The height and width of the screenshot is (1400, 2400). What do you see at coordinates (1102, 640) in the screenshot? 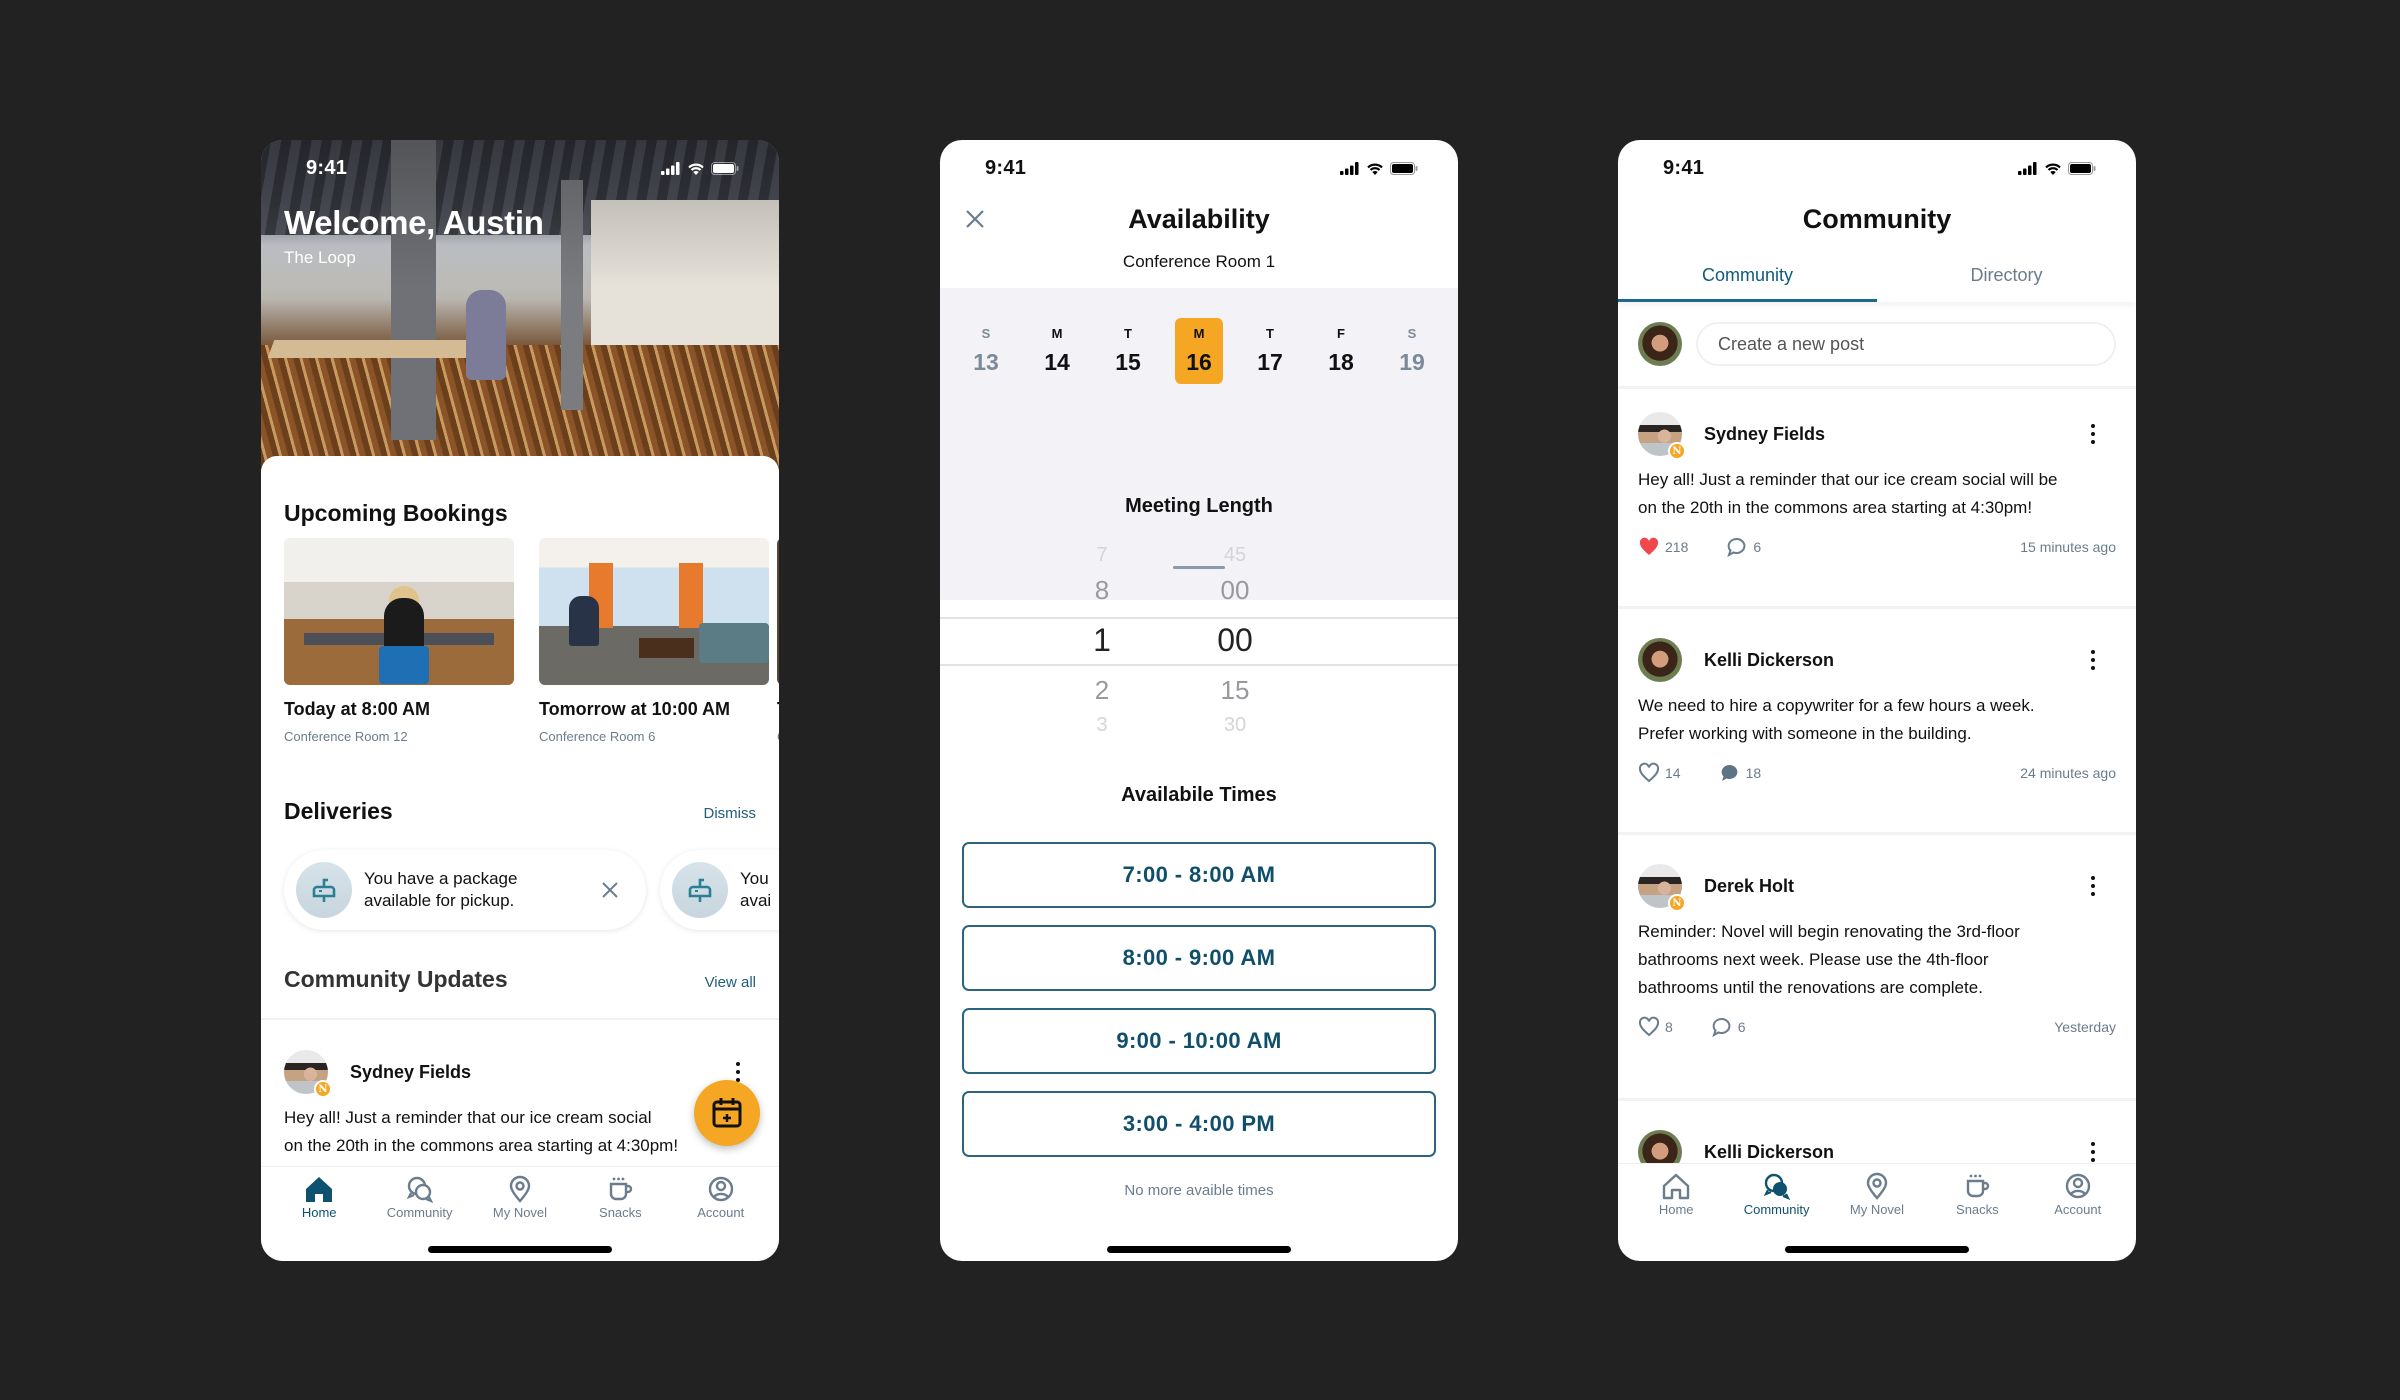
I see `hours-wheel: 7 8 1 2 3` at bounding box center [1102, 640].